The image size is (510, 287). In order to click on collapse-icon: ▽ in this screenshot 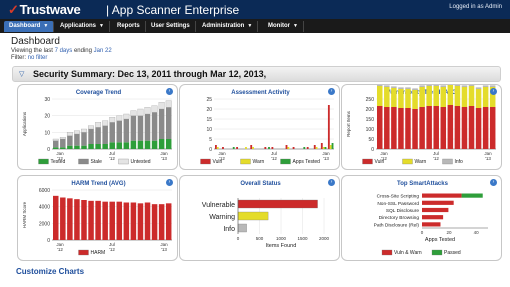, I will do `click(21, 74)`.